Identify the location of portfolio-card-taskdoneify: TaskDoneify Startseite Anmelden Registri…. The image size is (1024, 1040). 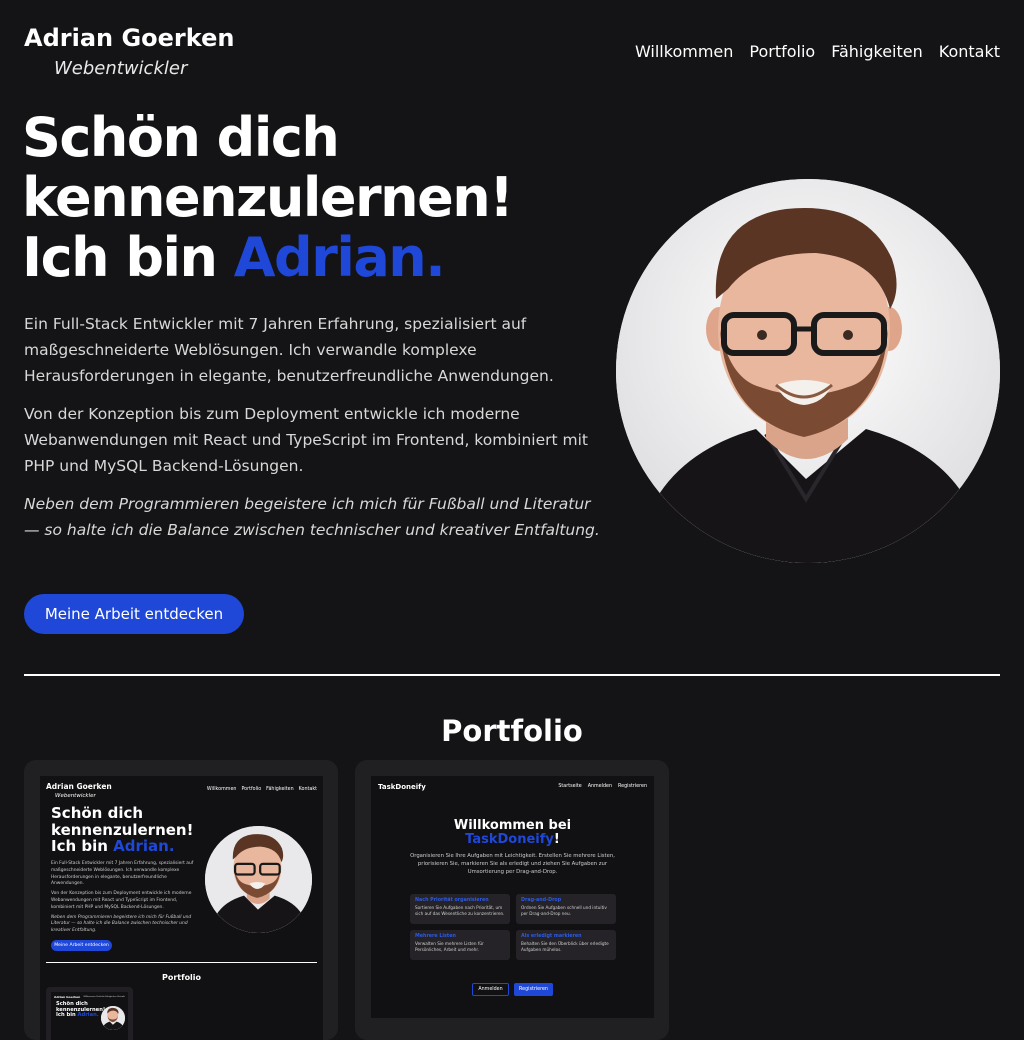
(512, 900).